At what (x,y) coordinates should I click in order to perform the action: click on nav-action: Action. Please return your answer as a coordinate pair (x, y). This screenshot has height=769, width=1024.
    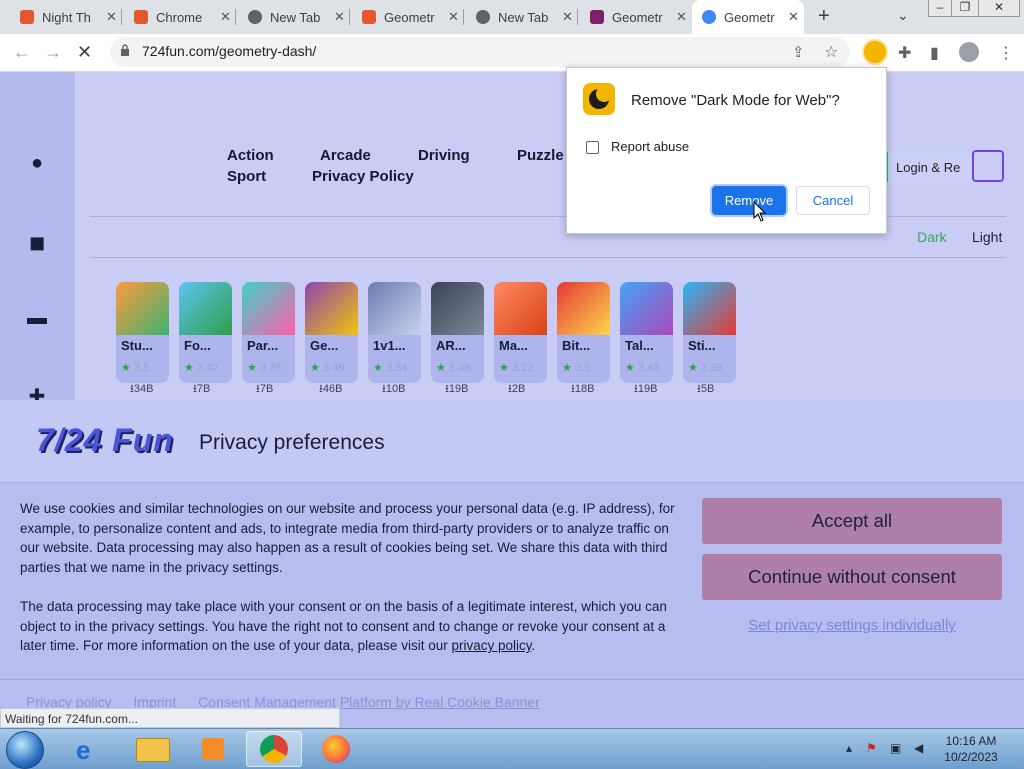
    Looking at the image, I should click on (250, 155).